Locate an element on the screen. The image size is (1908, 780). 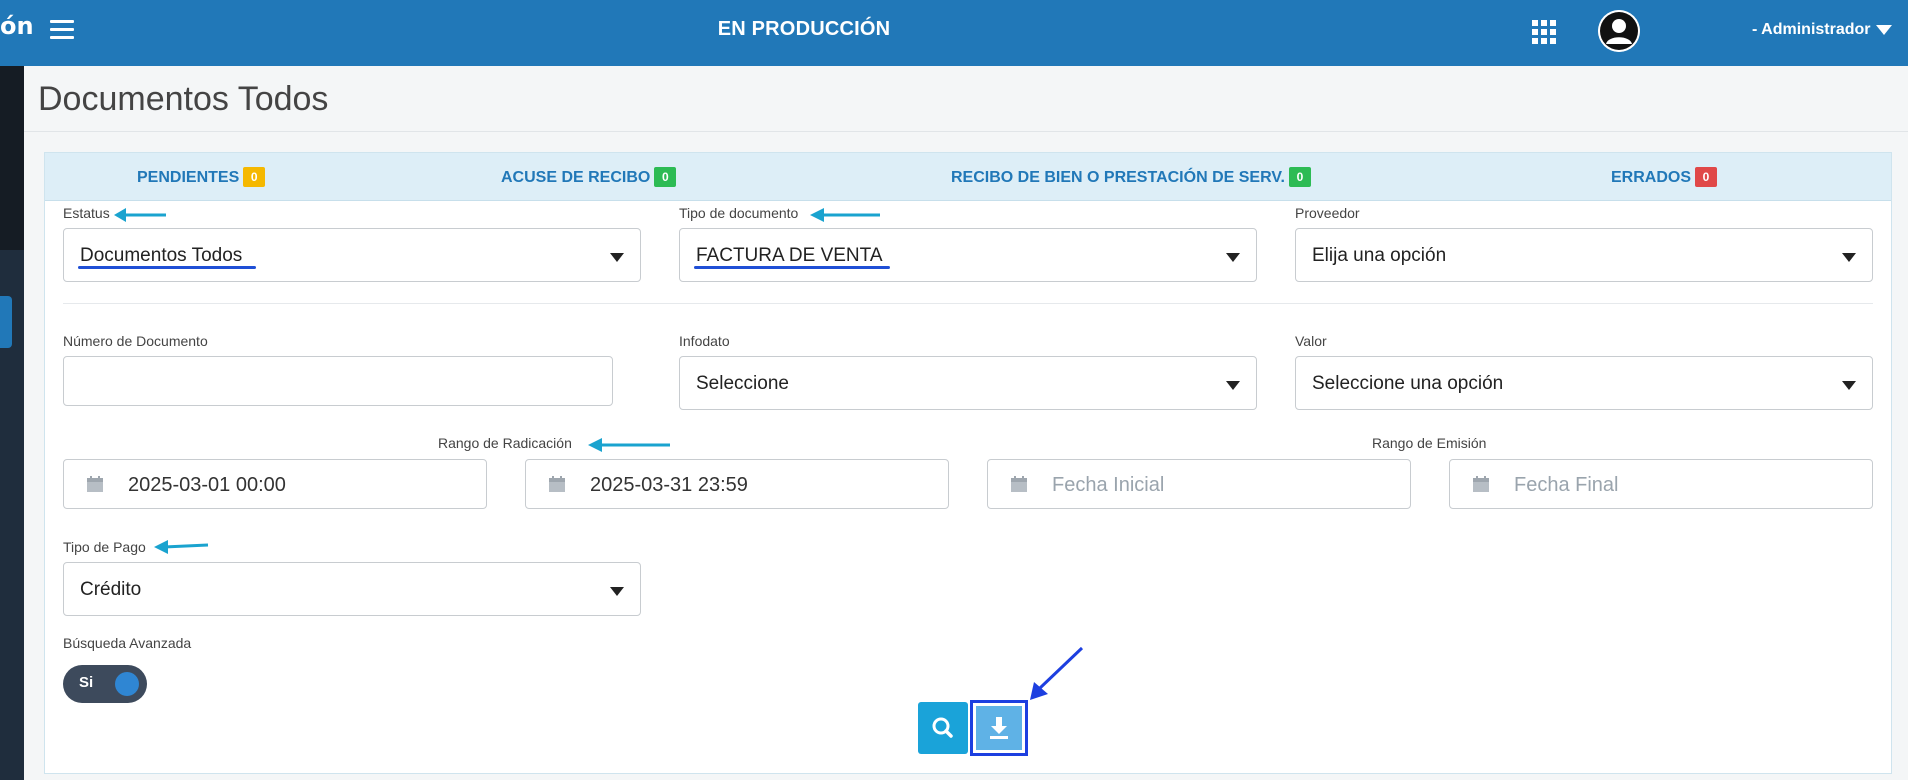
tipo-documento-value: FACTURA DE VENTA is located at coordinates (789, 255).